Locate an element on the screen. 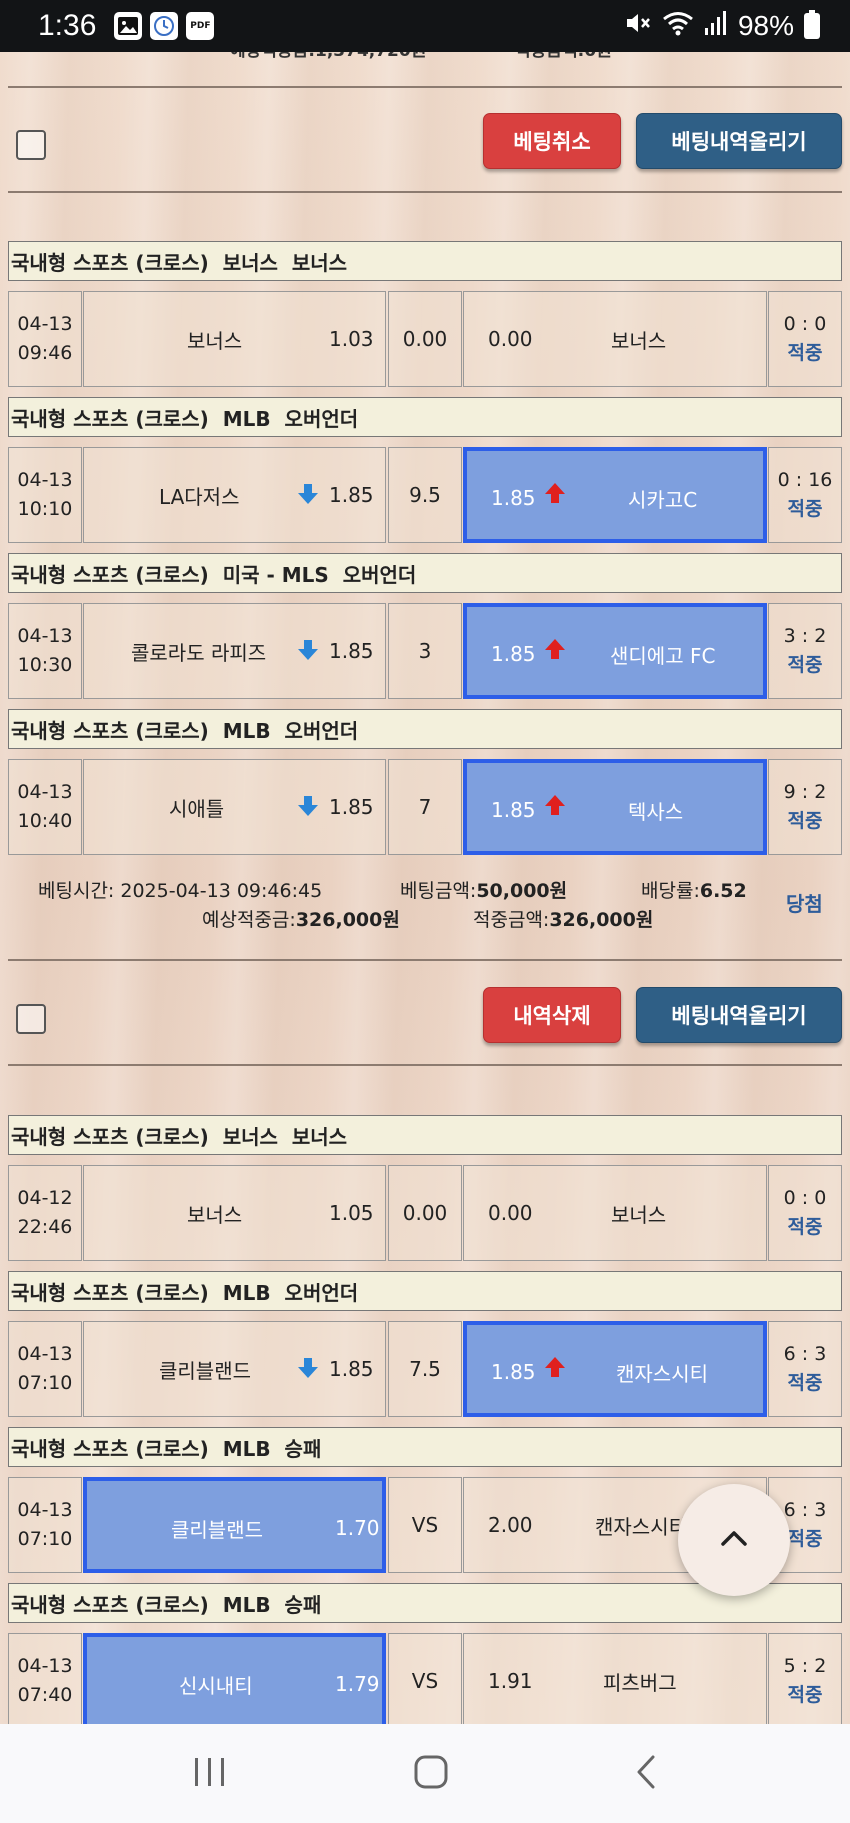 Image resolution: width=850 pixels, height=1823 pixels. away-team: 보너스 is located at coordinates (639, 1215).